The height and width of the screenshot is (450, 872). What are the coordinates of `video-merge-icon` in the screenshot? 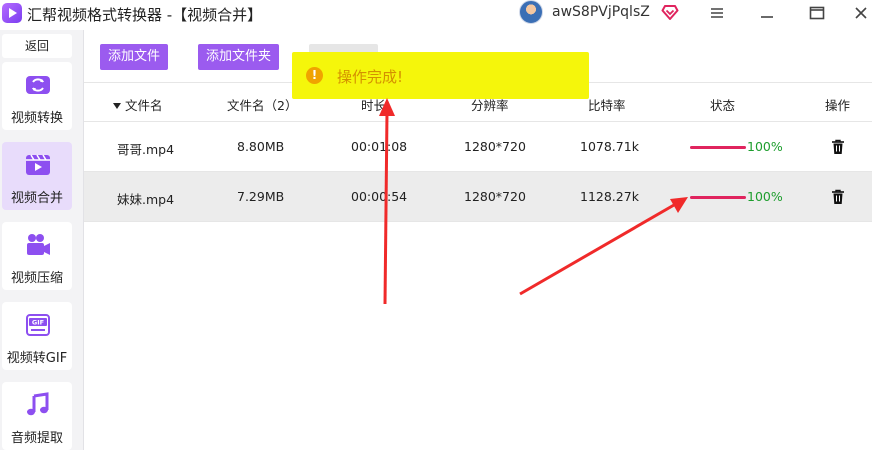 It's located at (38, 164).